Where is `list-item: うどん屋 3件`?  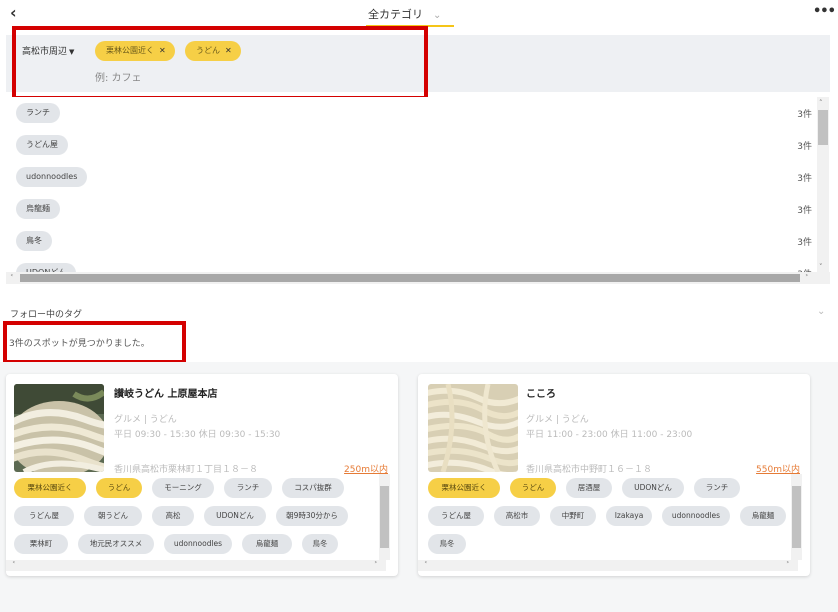 list-item: うどん屋 3件 is located at coordinates (410, 145).